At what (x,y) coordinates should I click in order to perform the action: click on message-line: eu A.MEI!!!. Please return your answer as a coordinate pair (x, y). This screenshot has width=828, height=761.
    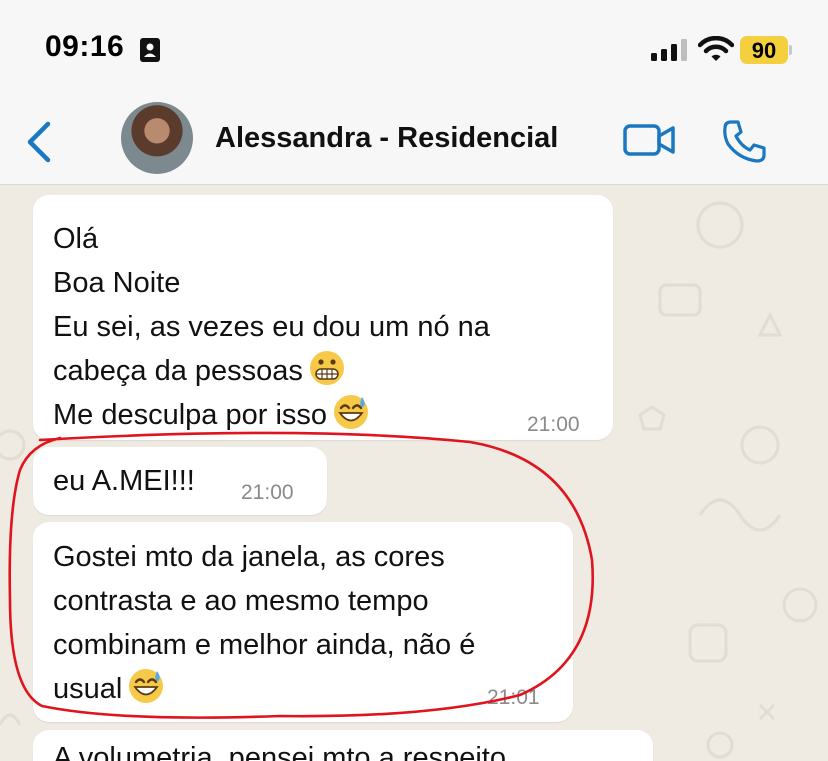
    Looking at the image, I should click on (124, 481).